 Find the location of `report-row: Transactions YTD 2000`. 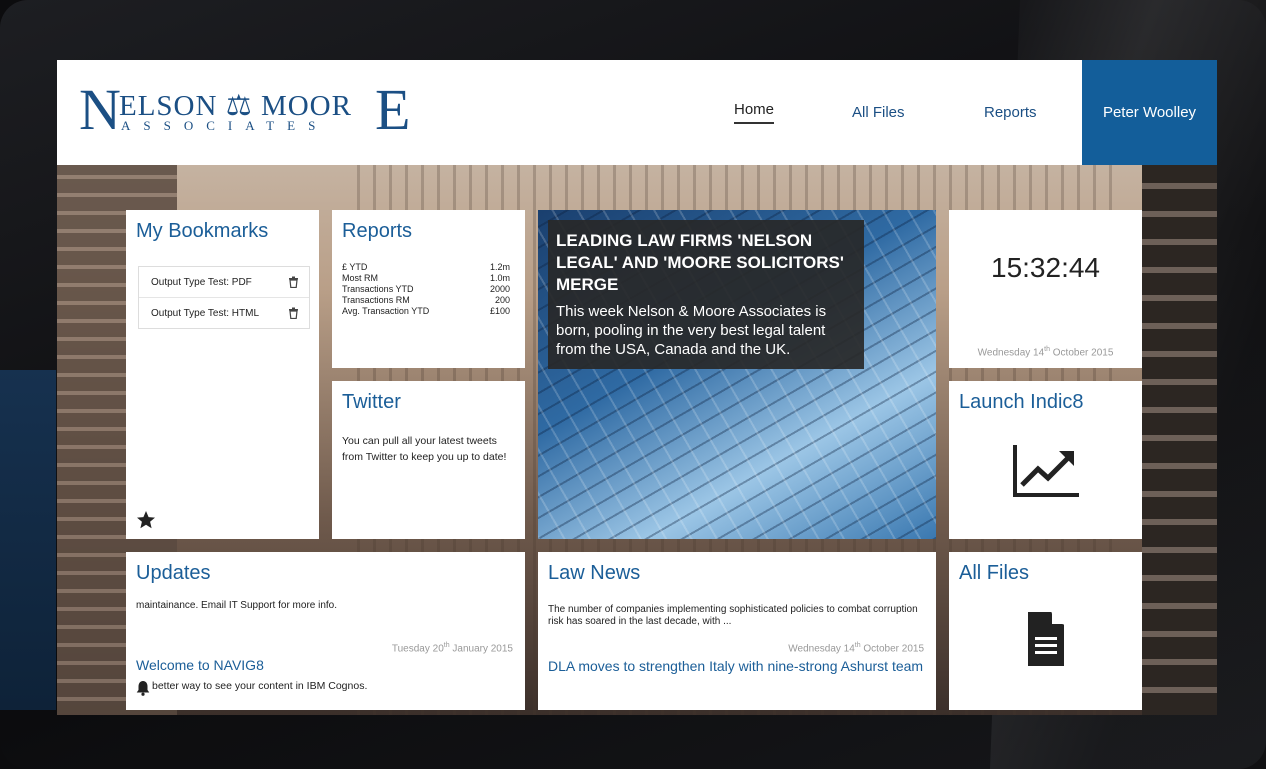

report-row: Transactions YTD 2000 is located at coordinates (426, 289).